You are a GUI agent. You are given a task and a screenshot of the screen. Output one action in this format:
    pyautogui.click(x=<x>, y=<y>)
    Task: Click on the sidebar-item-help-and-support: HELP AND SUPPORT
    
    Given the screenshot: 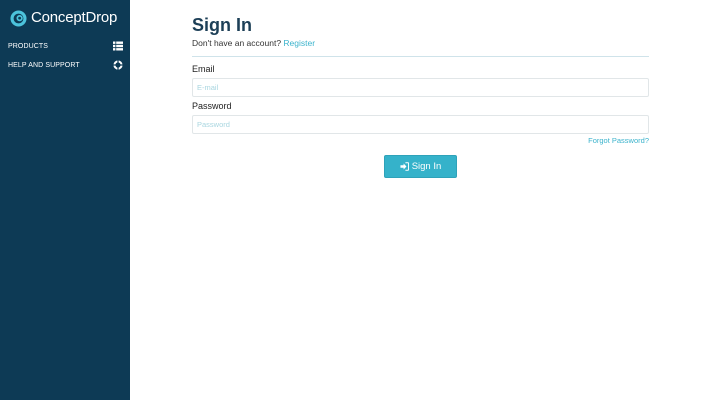 What is the action you would take?
    pyautogui.click(x=65, y=65)
    